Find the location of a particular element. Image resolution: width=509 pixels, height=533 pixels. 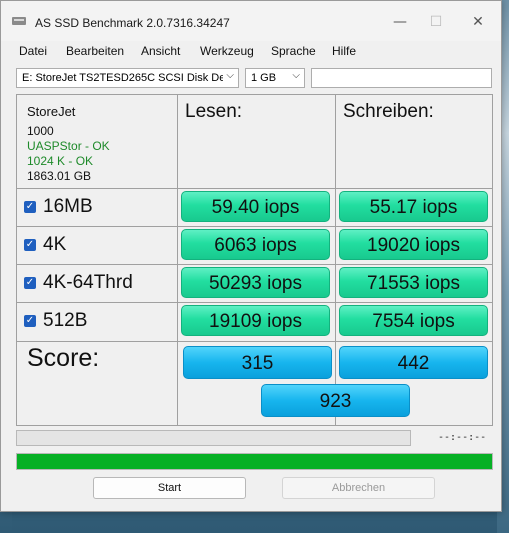

menu-werkzeug: Werkzeug is located at coordinates (227, 51).